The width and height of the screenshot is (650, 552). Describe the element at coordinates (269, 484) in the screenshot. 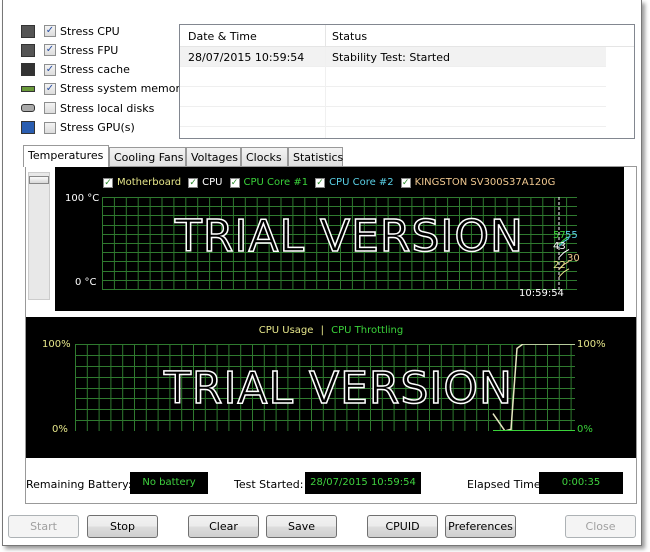

I see `test-started-label: Test Started:` at that location.